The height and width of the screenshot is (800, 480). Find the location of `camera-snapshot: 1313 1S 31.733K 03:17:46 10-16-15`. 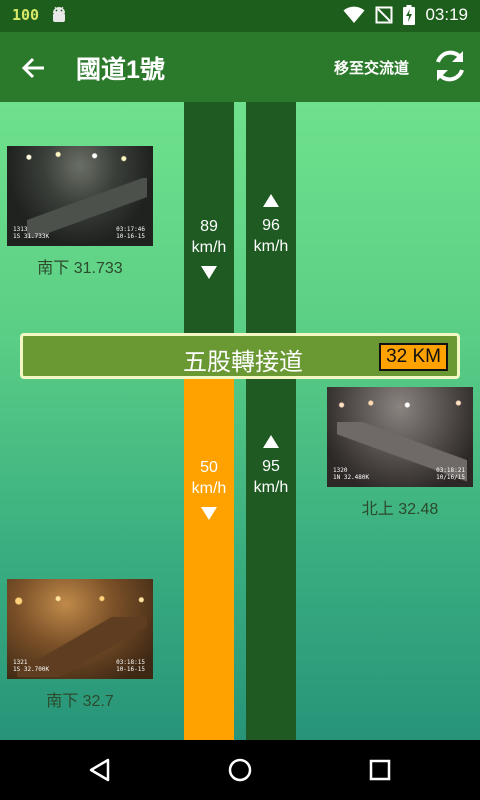

camera-snapshot: 1313 1S 31.733K 03:17:46 10-16-15 is located at coordinates (80, 196).